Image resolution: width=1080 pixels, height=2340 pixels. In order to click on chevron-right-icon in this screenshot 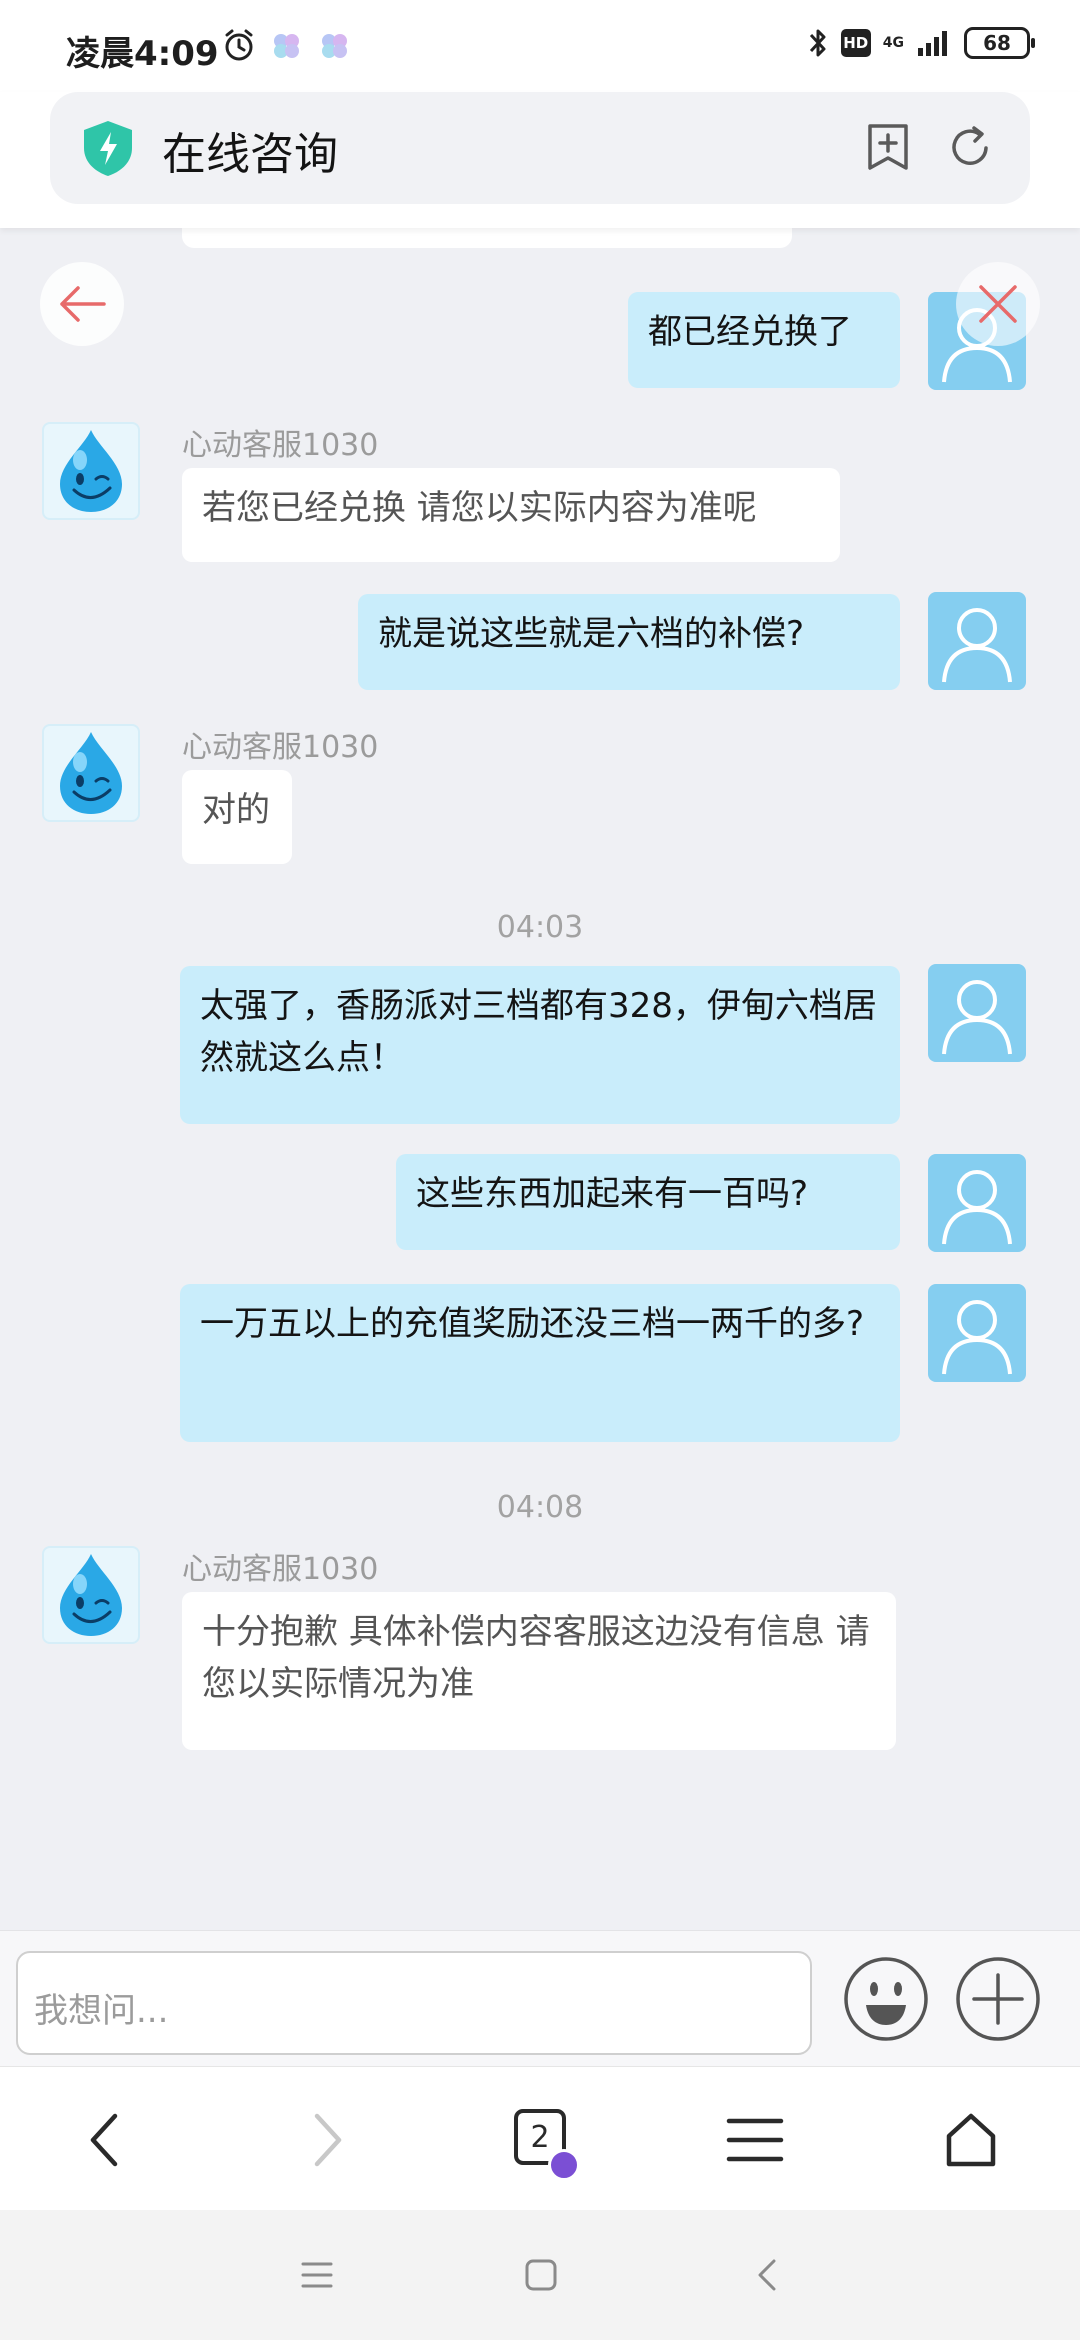, I will do `click(328, 2140)`.